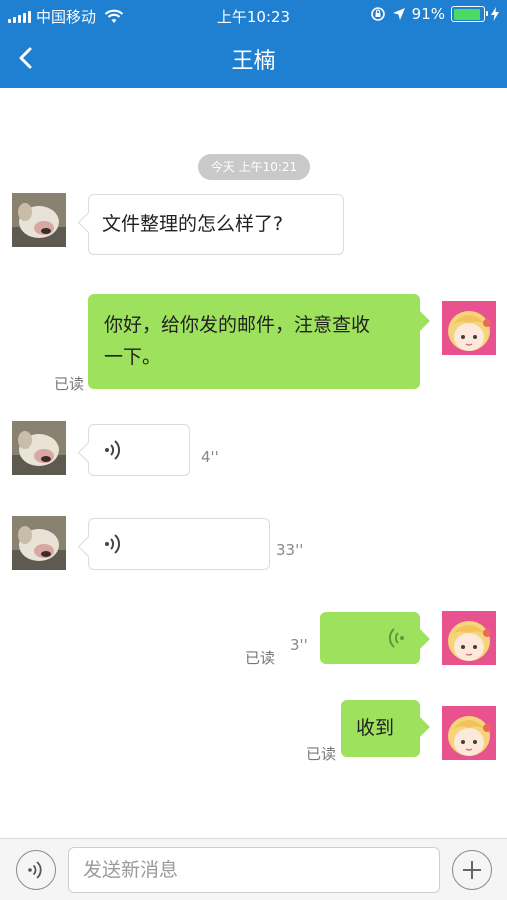  Describe the element at coordinates (495, 14) in the screenshot. I see `charging-icon` at that location.